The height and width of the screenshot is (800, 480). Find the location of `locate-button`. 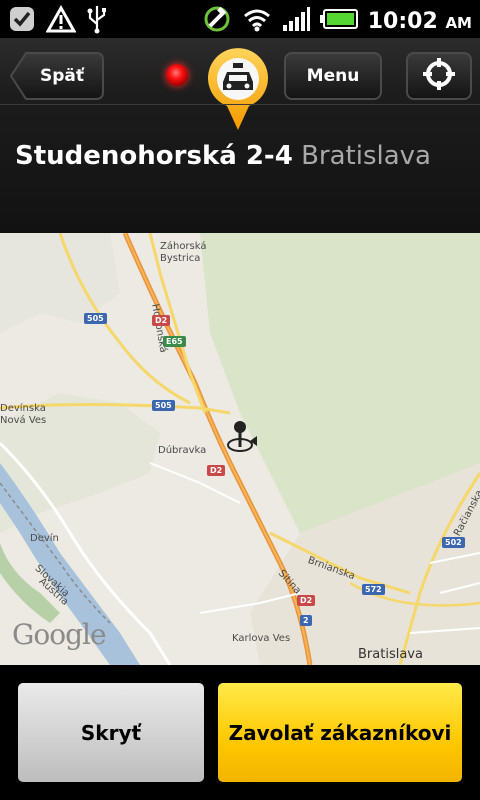

locate-button is located at coordinates (439, 76).